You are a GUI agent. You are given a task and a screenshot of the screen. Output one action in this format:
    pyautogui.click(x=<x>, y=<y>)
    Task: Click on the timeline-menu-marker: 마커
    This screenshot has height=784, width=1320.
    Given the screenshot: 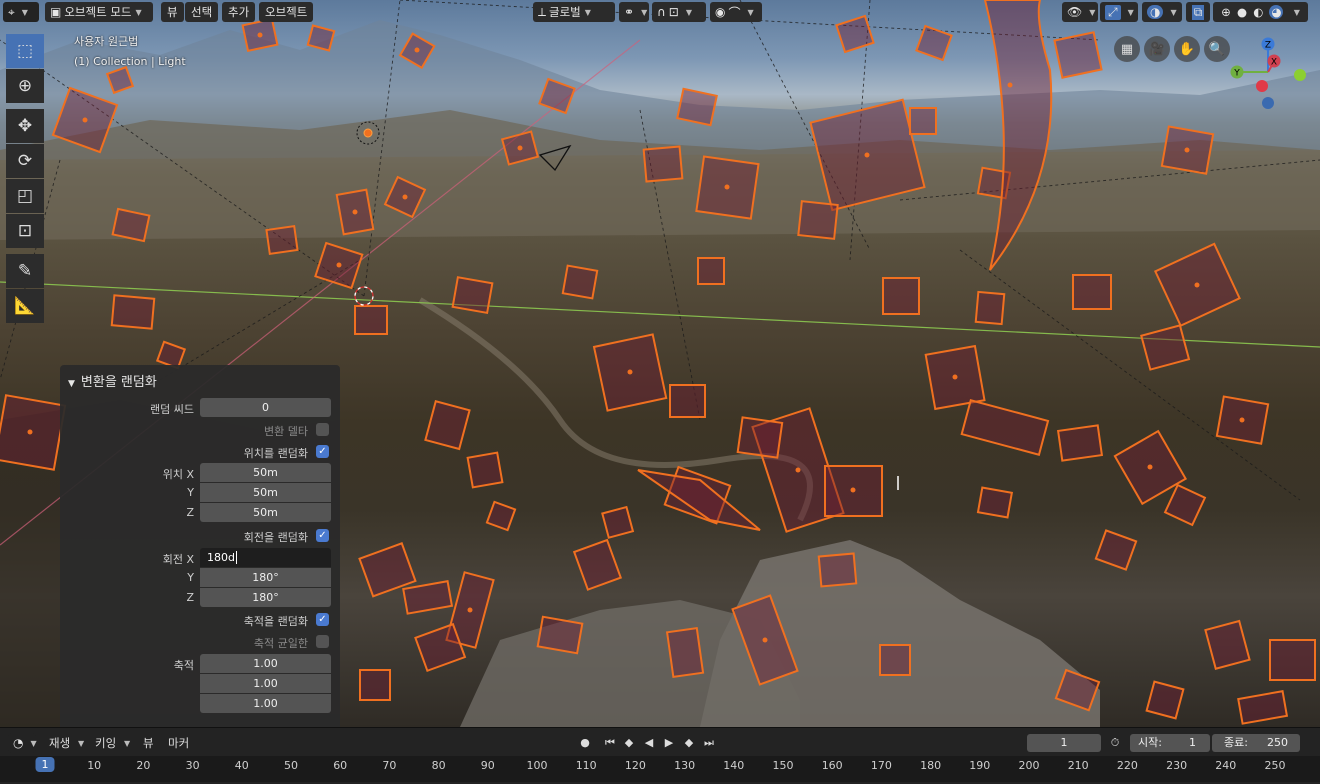 What is the action you would take?
    pyautogui.click(x=178, y=743)
    